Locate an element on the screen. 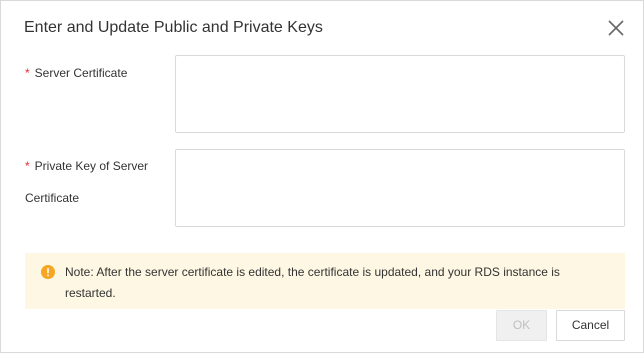  server-certificate-label-text: Server Certificate is located at coordinates (81, 73).